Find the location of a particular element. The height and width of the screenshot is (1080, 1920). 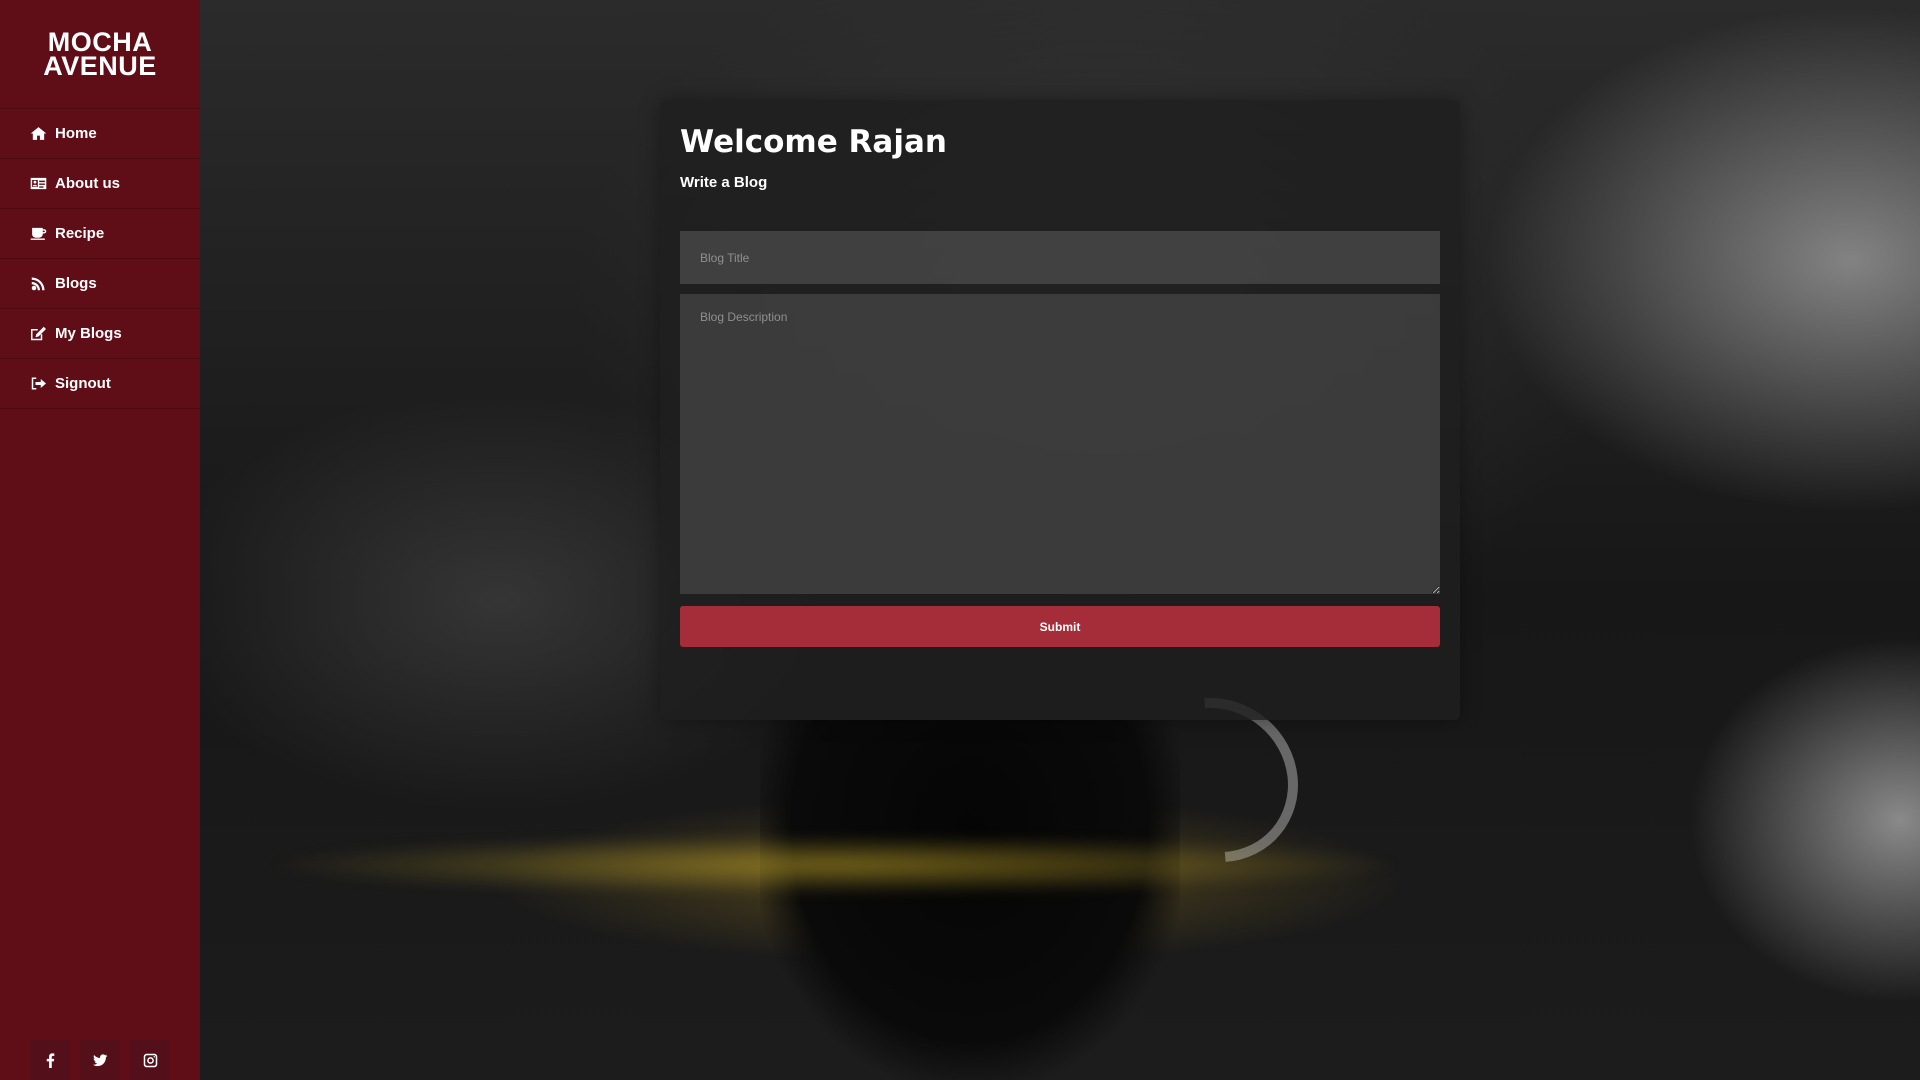

facebook-icon is located at coordinates (50, 1060).